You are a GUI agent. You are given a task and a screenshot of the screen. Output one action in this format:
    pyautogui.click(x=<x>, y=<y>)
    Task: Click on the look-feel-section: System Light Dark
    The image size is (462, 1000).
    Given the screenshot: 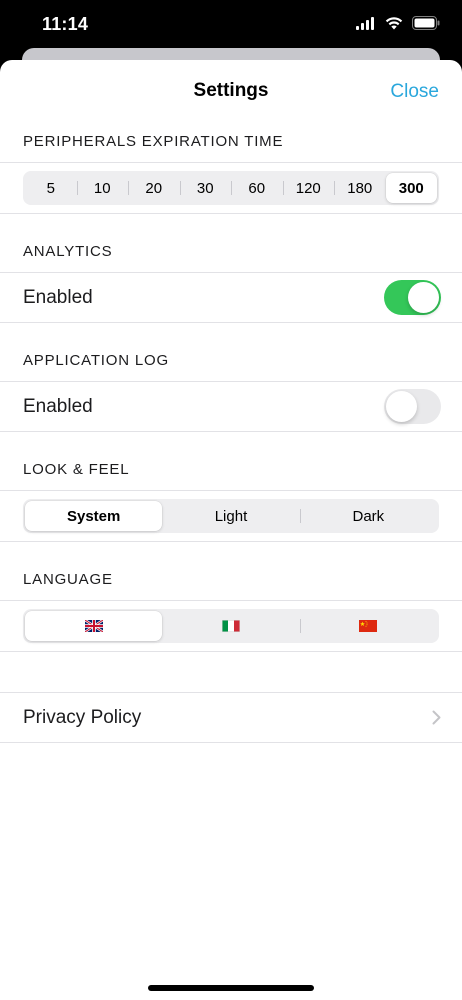 What is the action you would take?
    pyautogui.click(x=231, y=516)
    